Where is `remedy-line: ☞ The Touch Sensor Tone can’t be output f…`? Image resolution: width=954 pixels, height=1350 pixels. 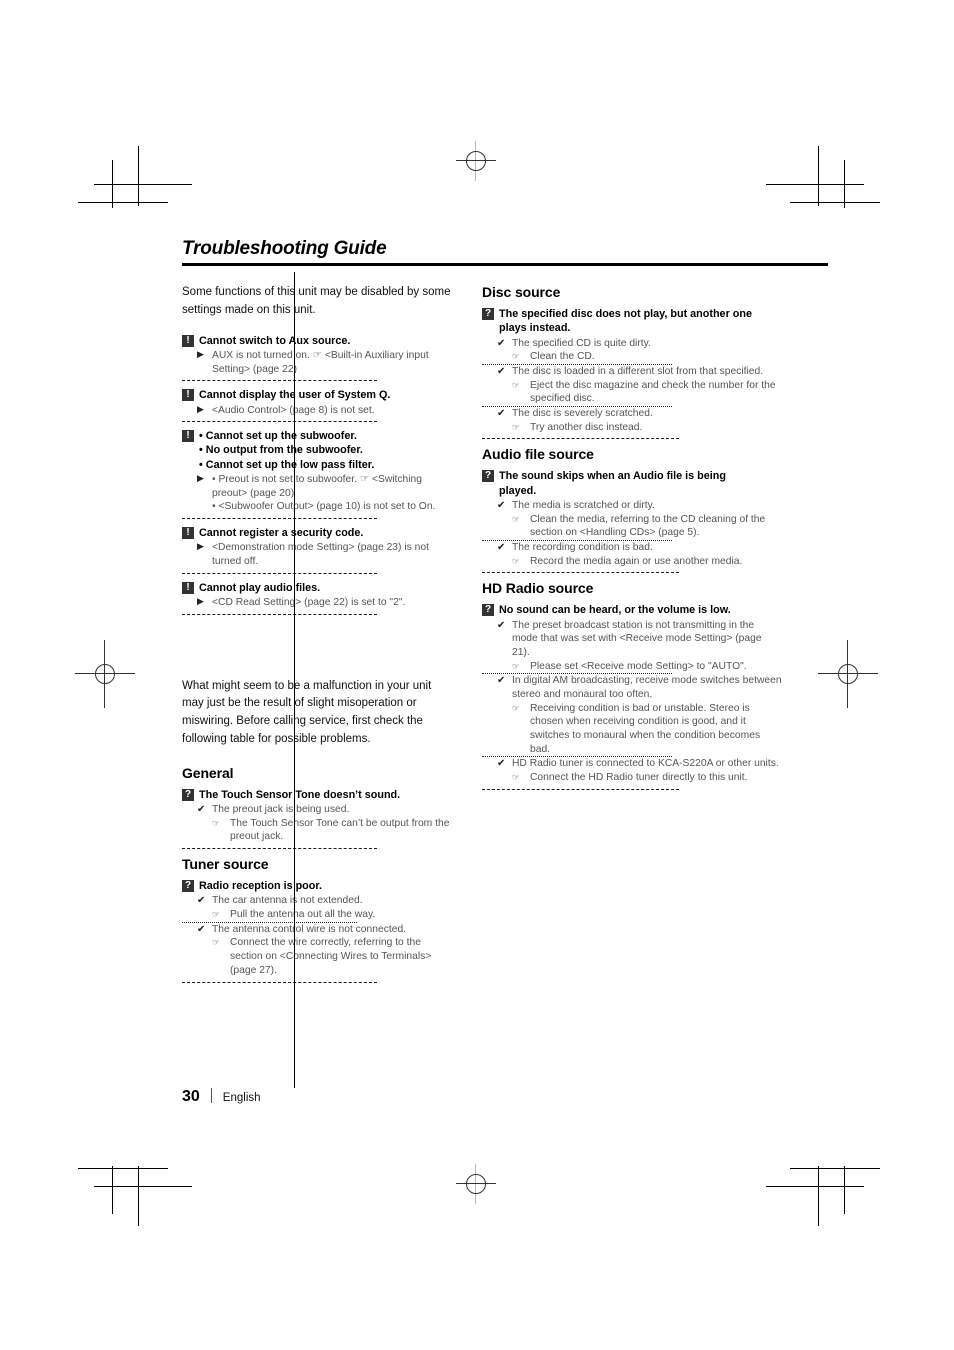 remedy-line: ☞ The Touch Sensor Tone can’t be output f… is located at coordinates (333, 830).